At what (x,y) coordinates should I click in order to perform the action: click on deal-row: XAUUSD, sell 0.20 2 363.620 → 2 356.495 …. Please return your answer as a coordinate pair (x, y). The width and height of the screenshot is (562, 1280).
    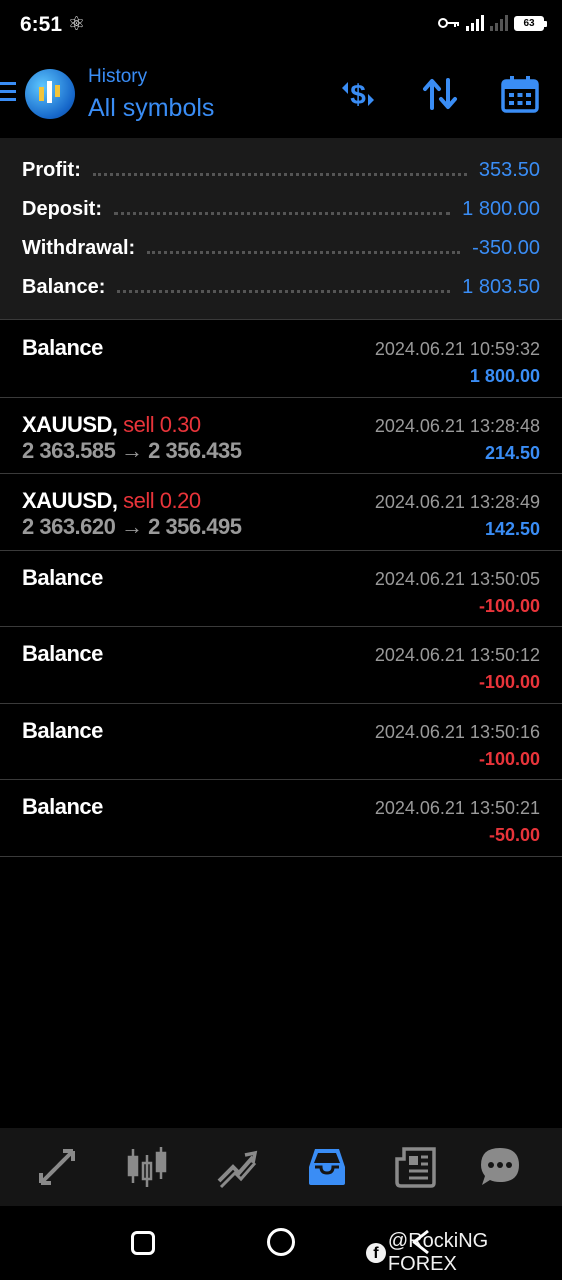
    Looking at the image, I should click on (281, 512).